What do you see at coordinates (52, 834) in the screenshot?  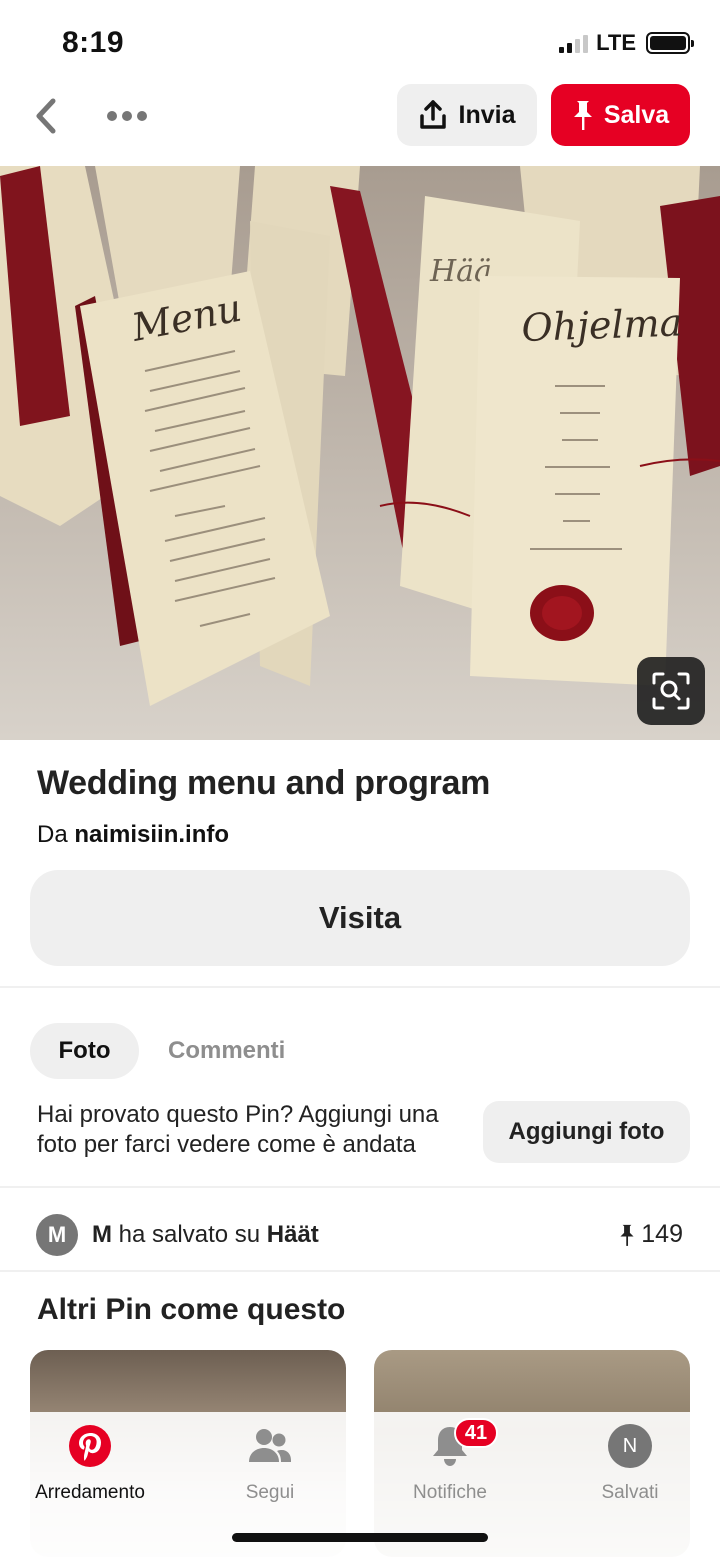 I see `source-prefix: Da` at bounding box center [52, 834].